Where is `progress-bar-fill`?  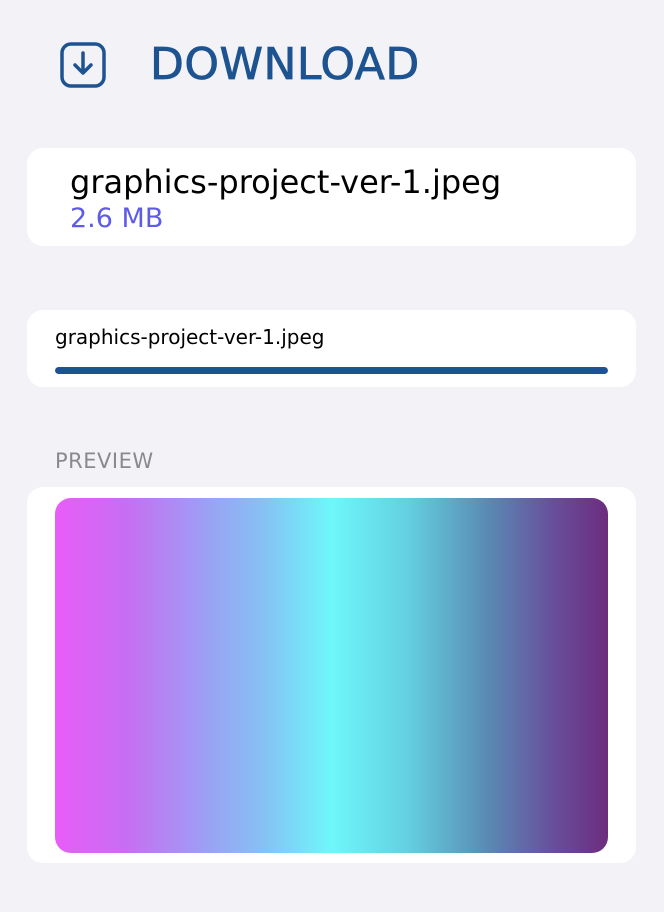 progress-bar-fill is located at coordinates (331, 370).